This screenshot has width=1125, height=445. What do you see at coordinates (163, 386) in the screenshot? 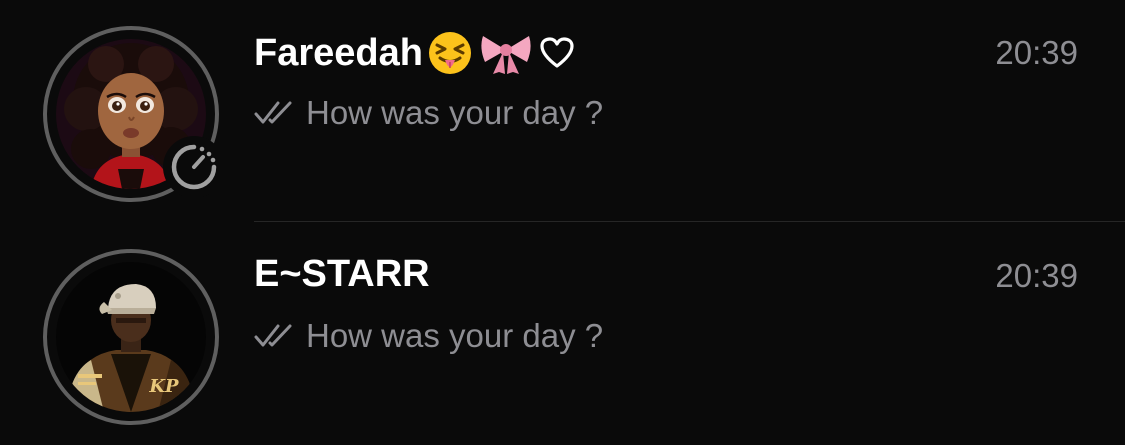
I see `jacket-letters: KP` at bounding box center [163, 386].